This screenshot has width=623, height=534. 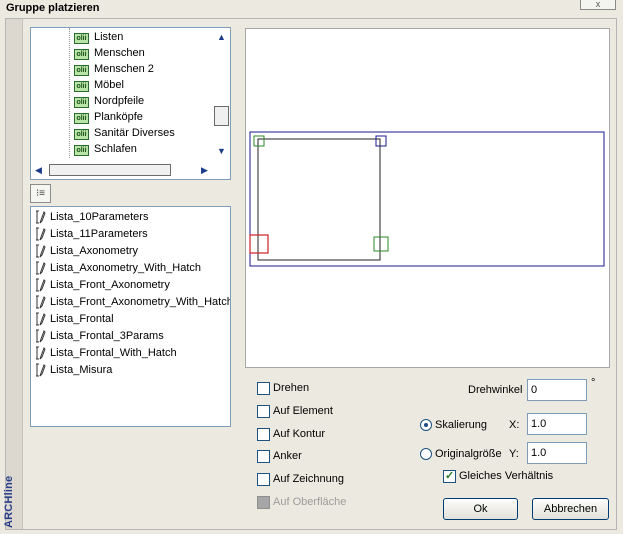 I want to click on x-label: X:, so click(x=514, y=425).